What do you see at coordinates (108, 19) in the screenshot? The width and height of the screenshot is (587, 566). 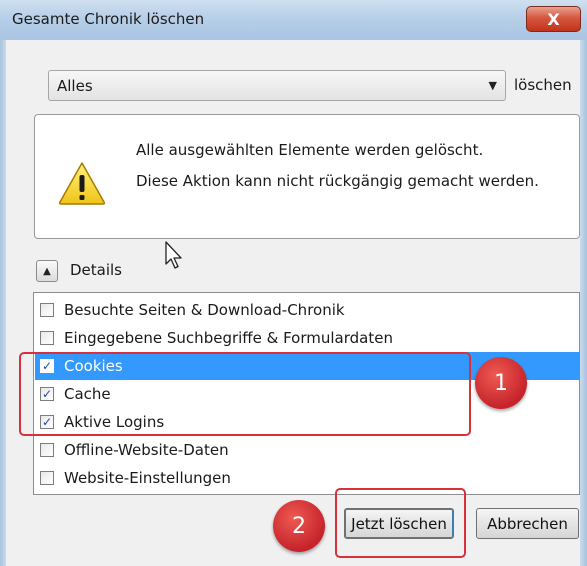 I see `window-title: Gesamte Chronik löschen` at bounding box center [108, 19].